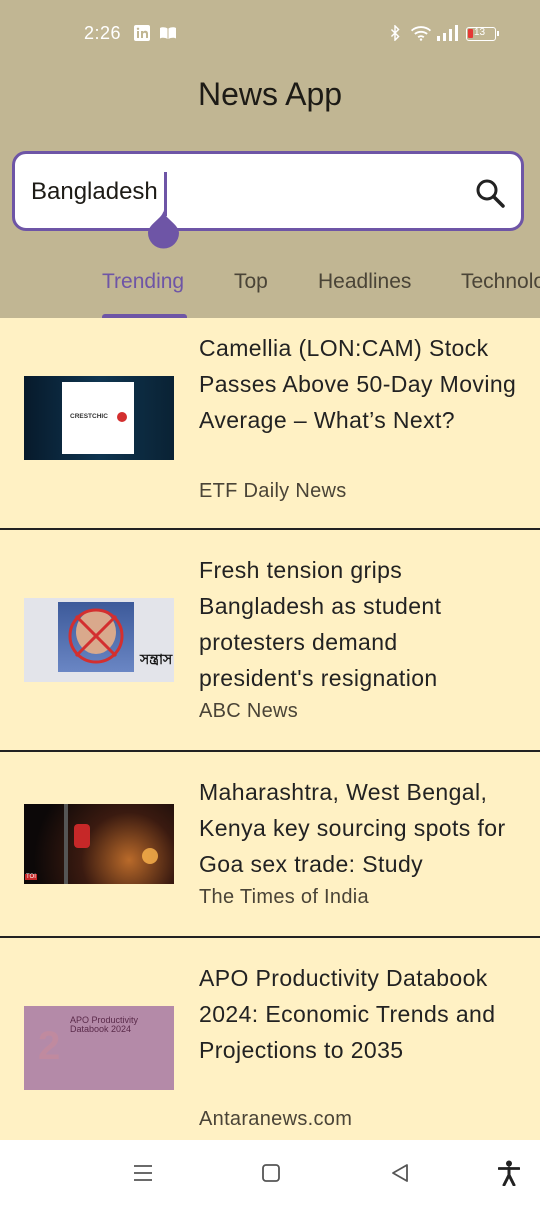 Image resolution: width=540 pixels, height=1206 pixels. What do you see at coordinates (143, 1173) in the screenshot?
I see `menu-icon` at bounding box center [143, 1173].